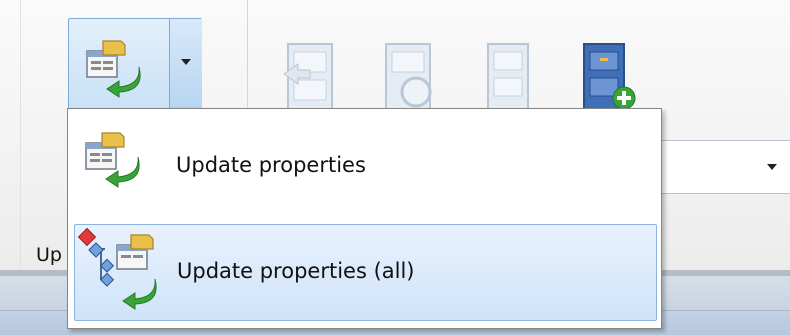  What do you see at coordinates (296, 271) in the screenshot?
I see `menu-item-label: Update properties (all)` at bounding box center [296, 271].